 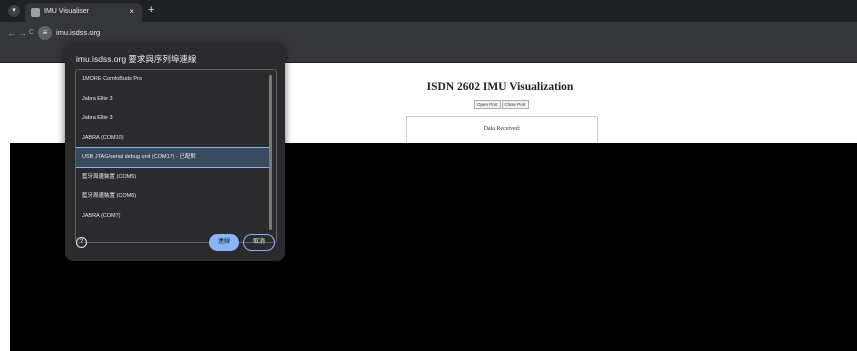 What do you see at coordinates (259, 242) in the screenshot?
I see `cancel-button: 取消` at bounding box center [259, 242].